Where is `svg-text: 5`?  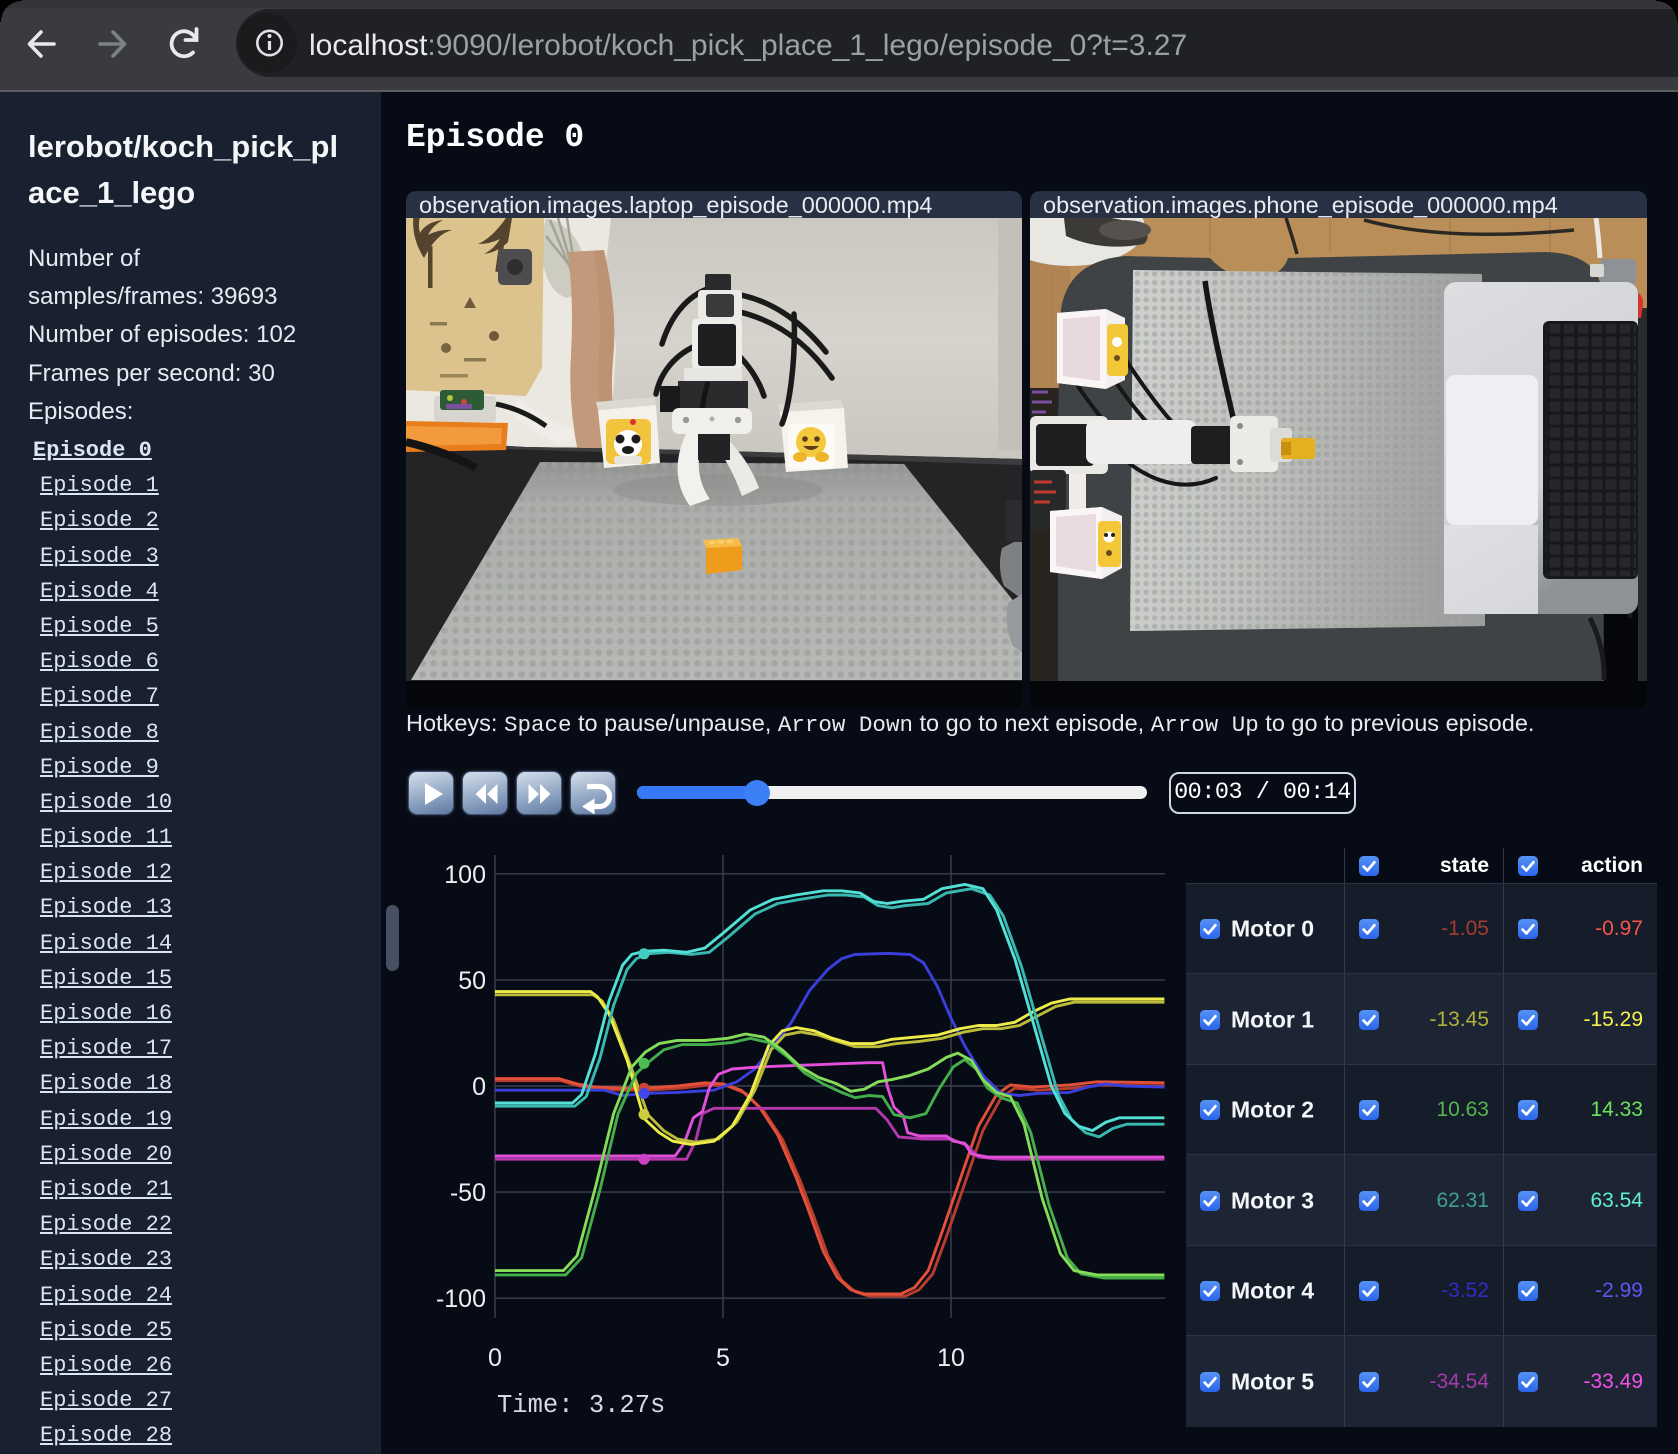
svg-text: 5 is located at coordinates (723, 1358).